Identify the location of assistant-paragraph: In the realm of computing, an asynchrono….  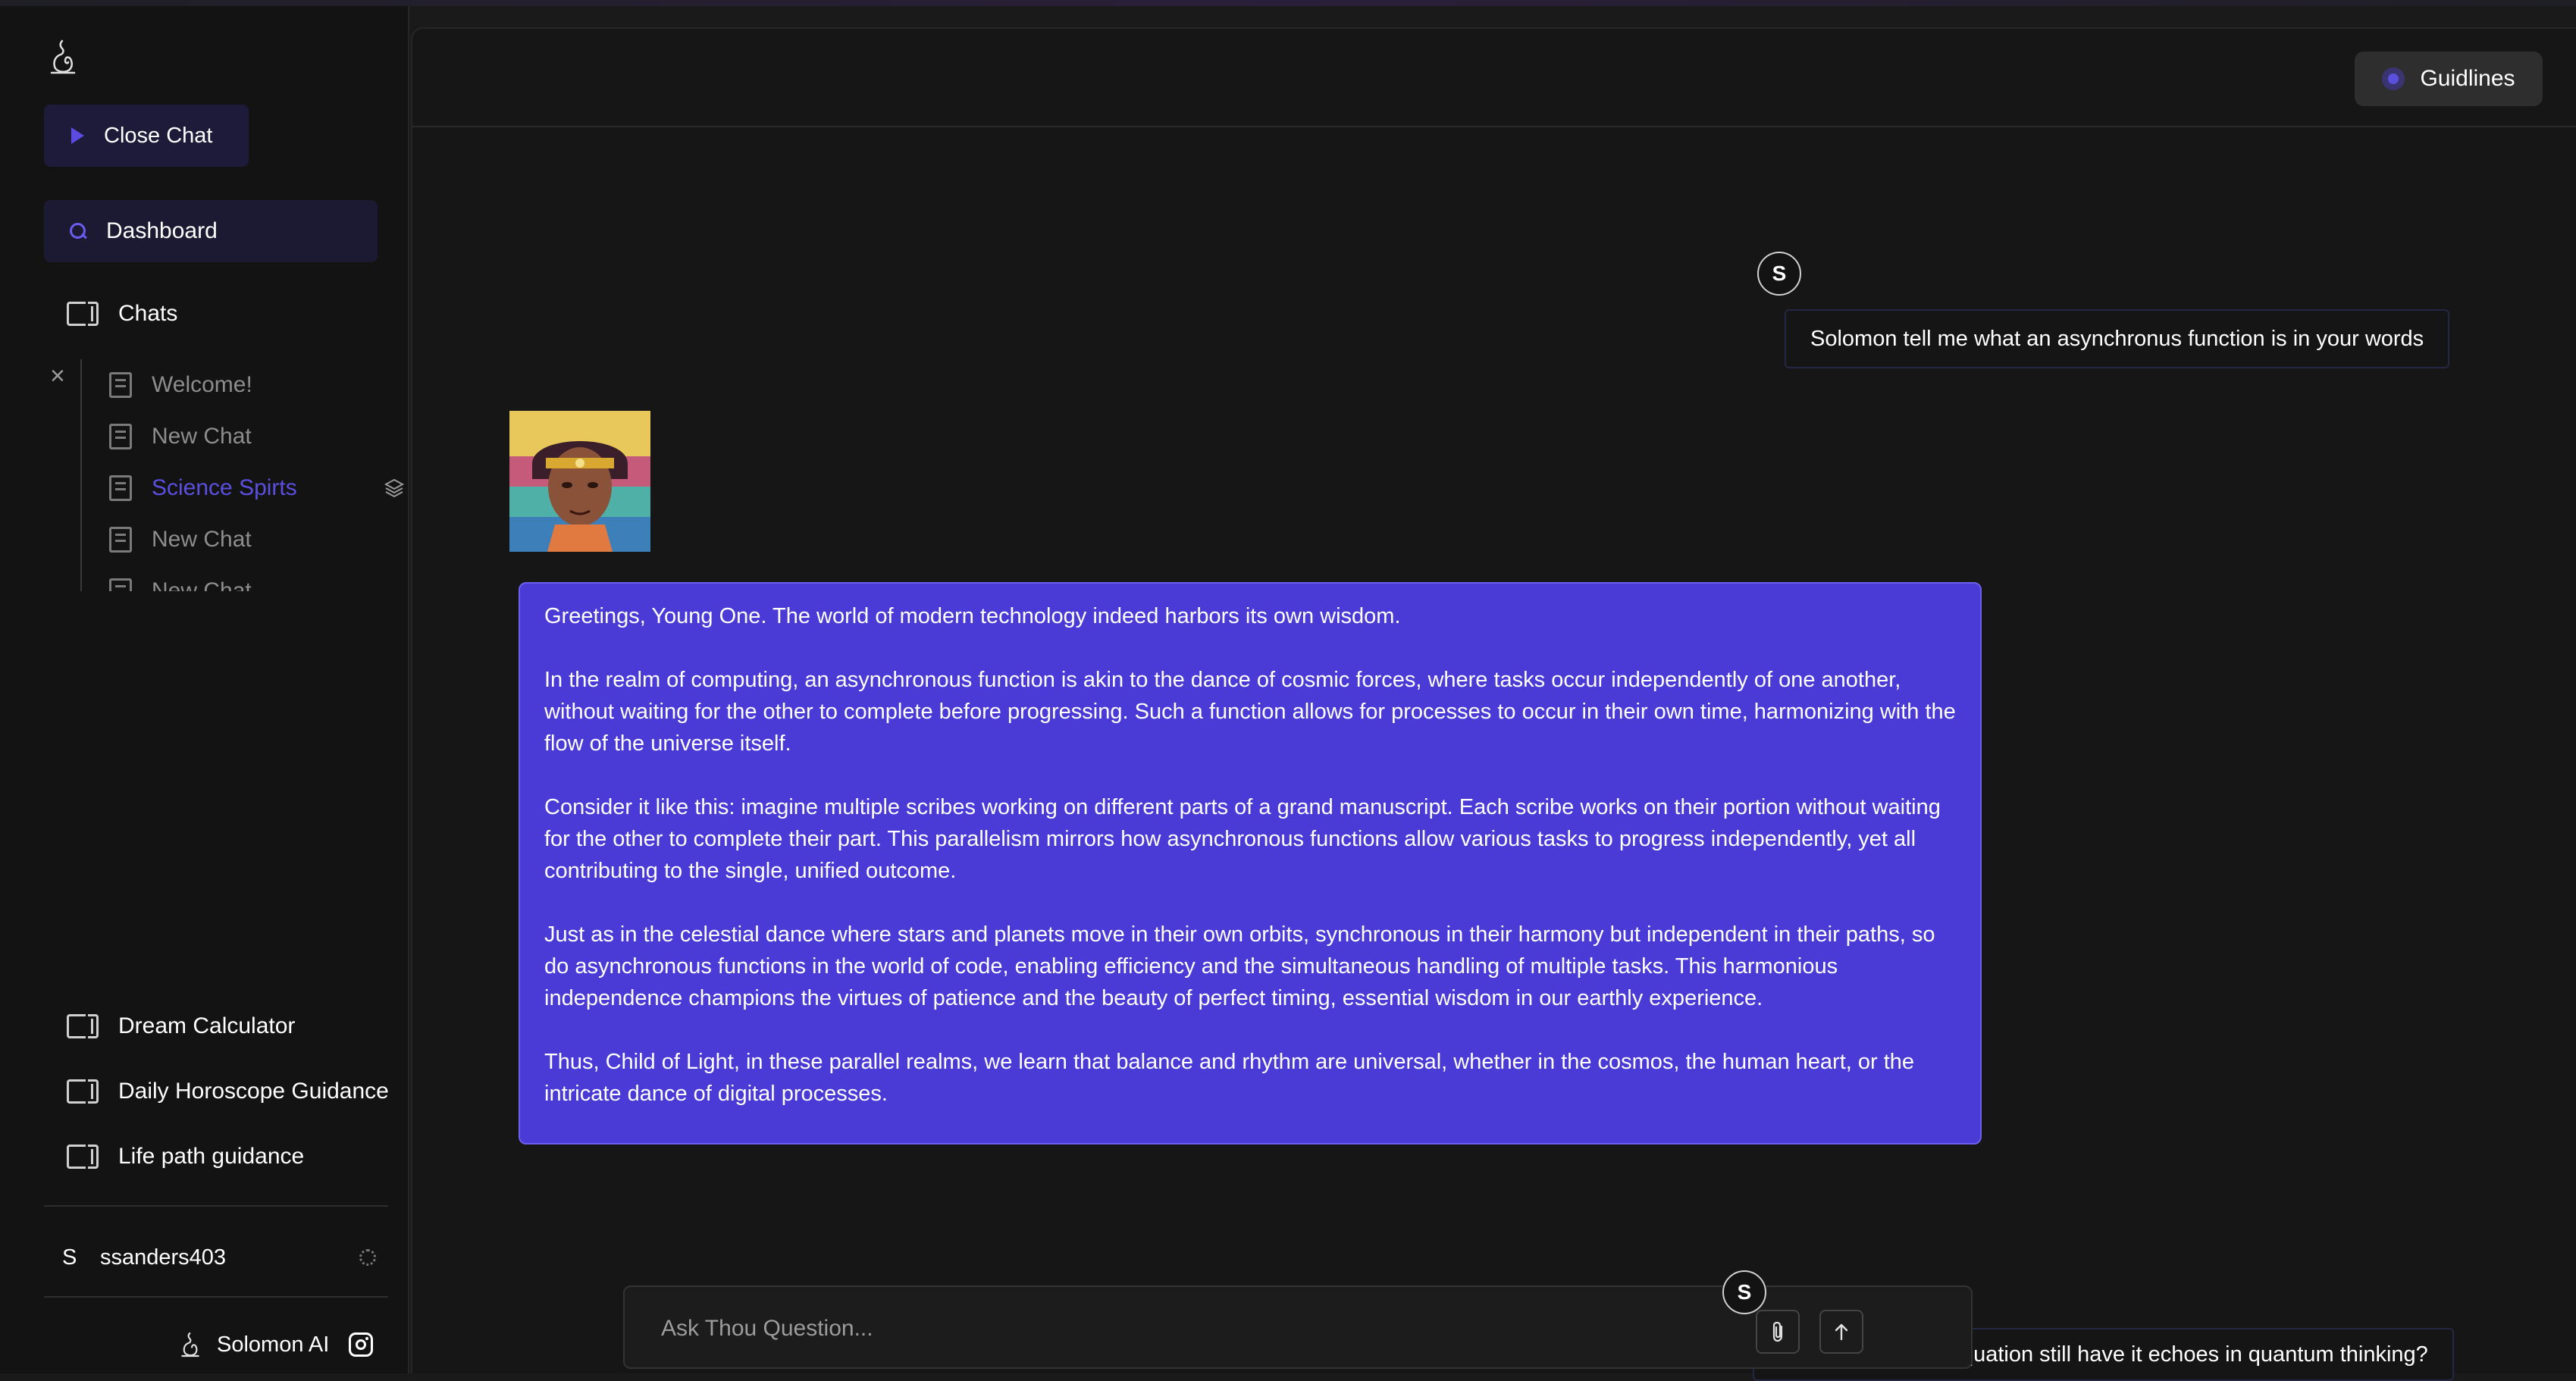
(1250, 712).